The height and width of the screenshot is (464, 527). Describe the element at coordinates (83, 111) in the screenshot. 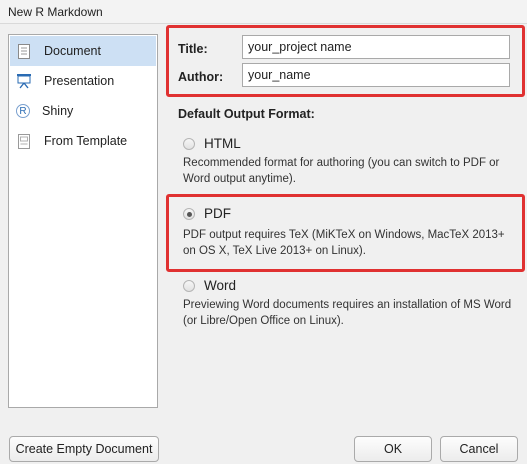

I see `sidebar-item-shiny: R Shiny` at that location.